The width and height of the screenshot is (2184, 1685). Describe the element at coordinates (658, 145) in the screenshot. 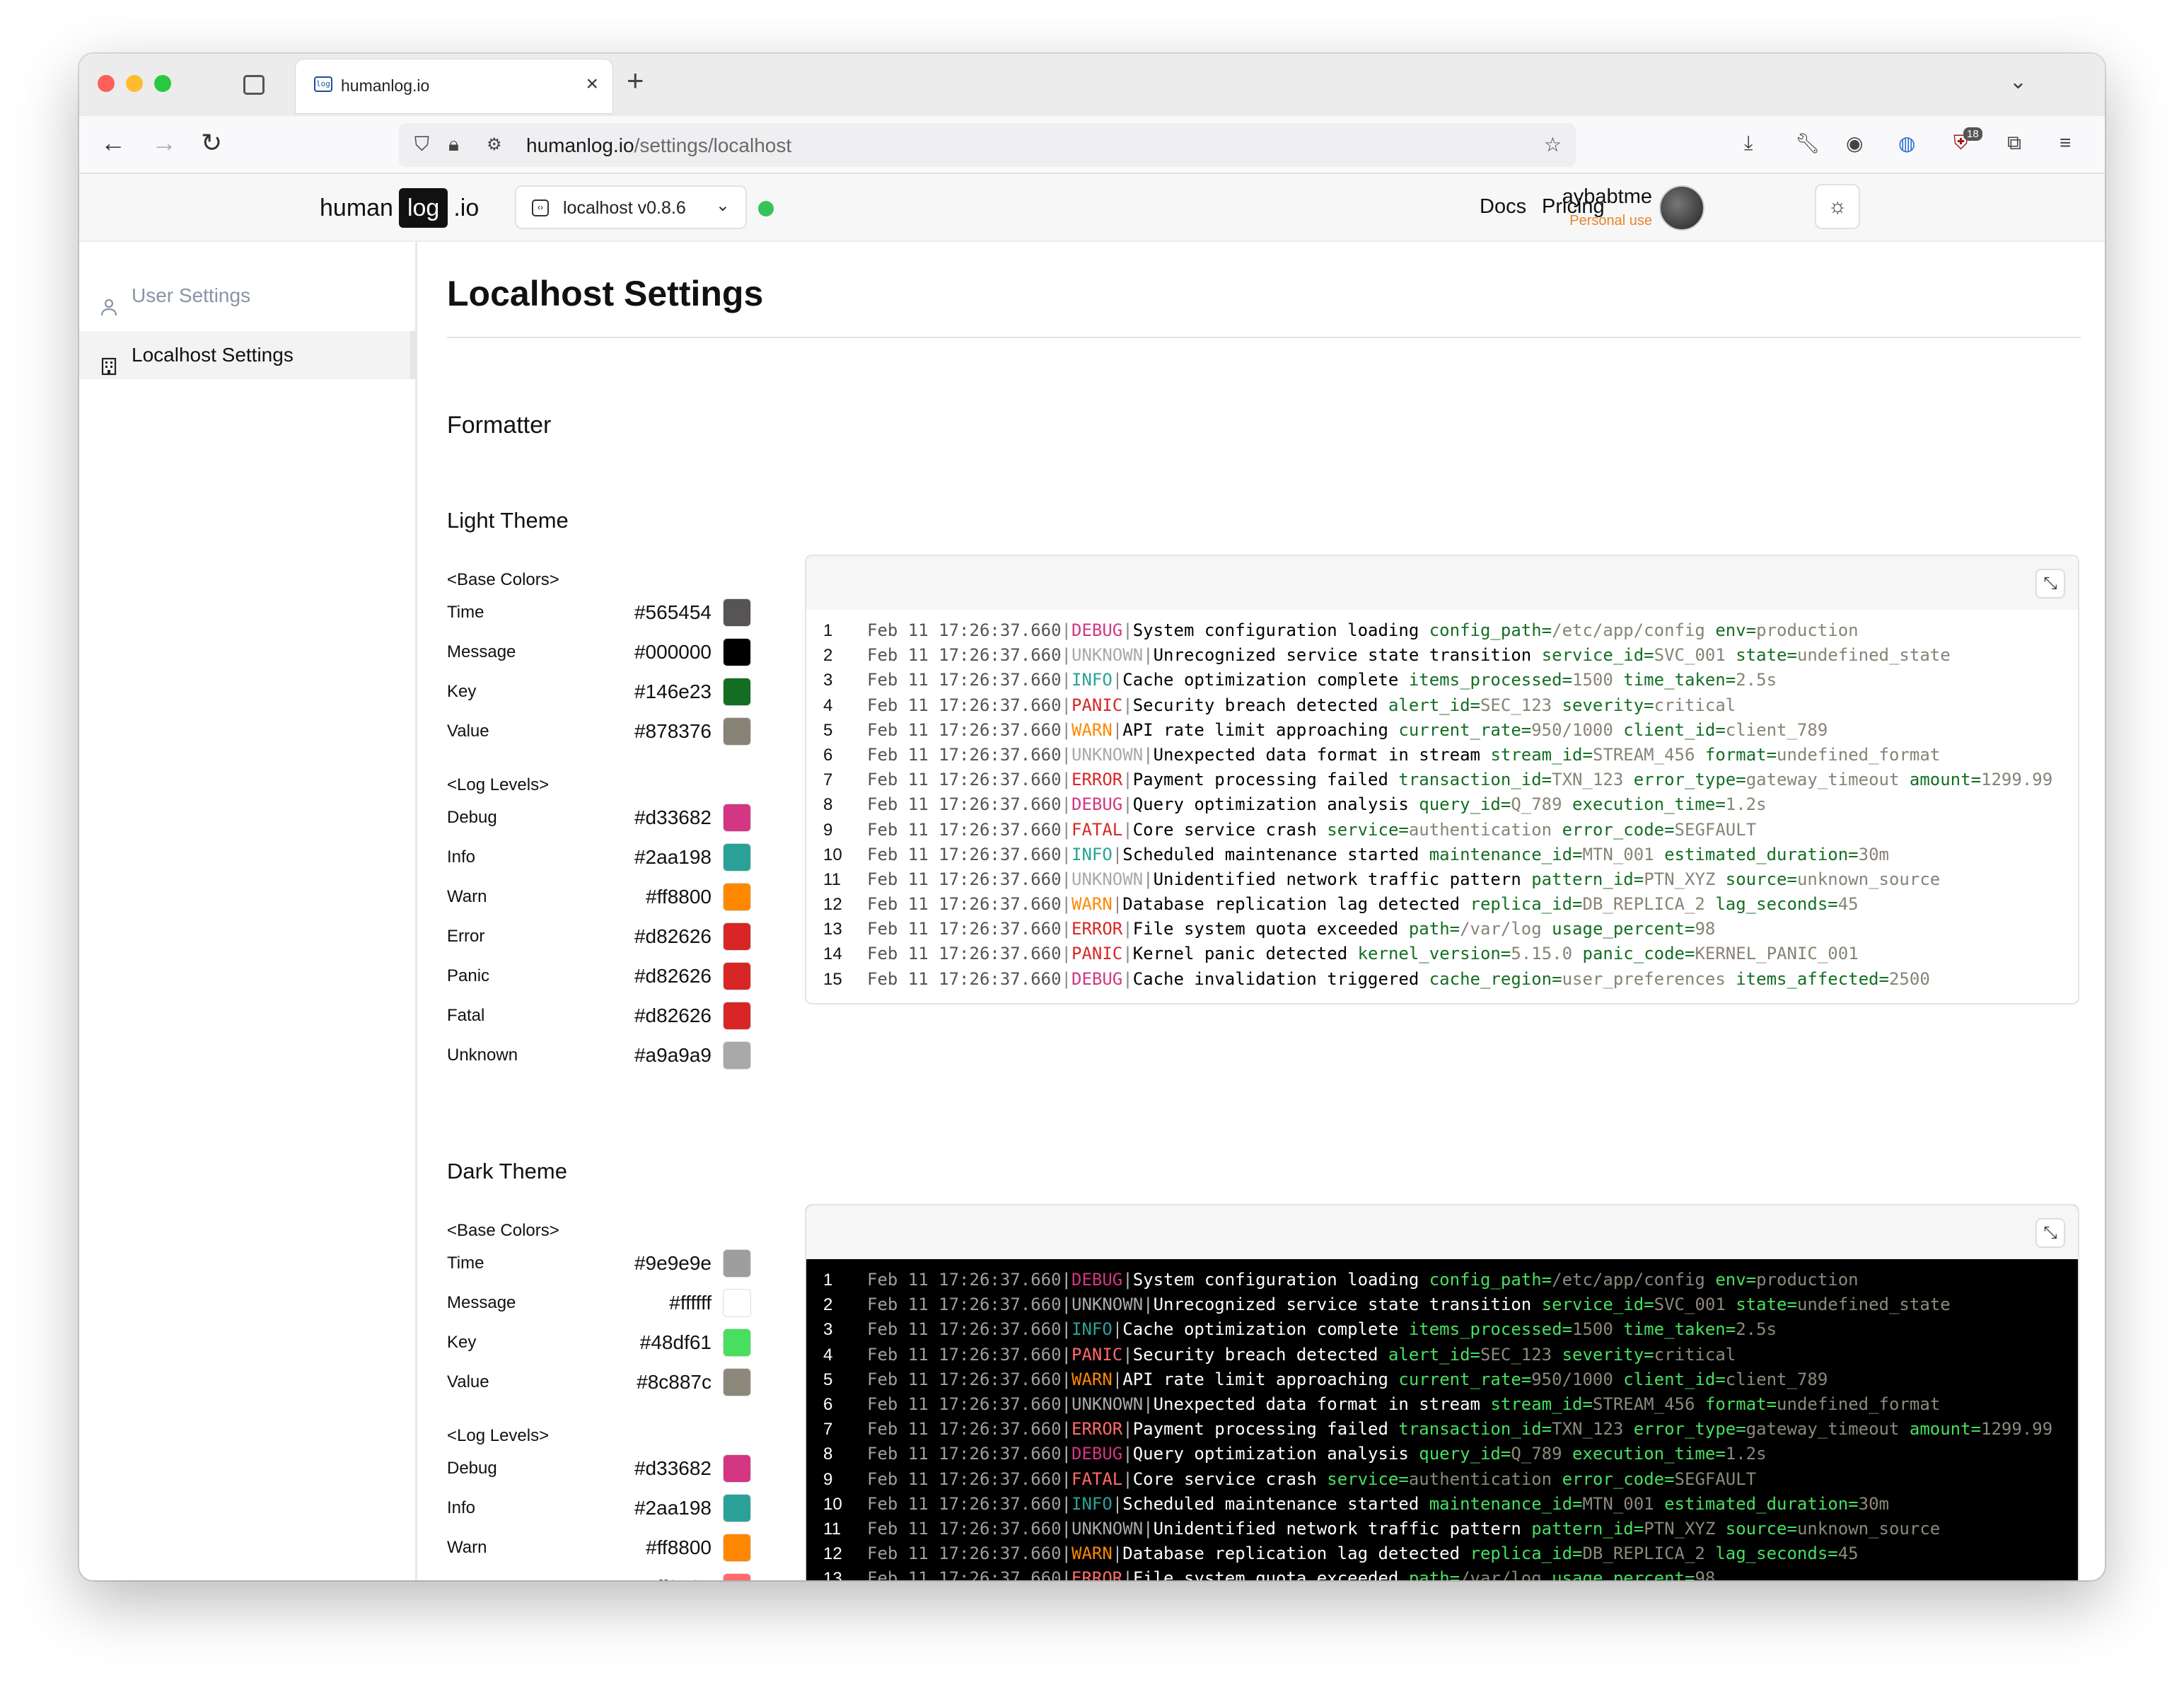

I see `url-text: humanlog.io/settings/localhost` at that location.